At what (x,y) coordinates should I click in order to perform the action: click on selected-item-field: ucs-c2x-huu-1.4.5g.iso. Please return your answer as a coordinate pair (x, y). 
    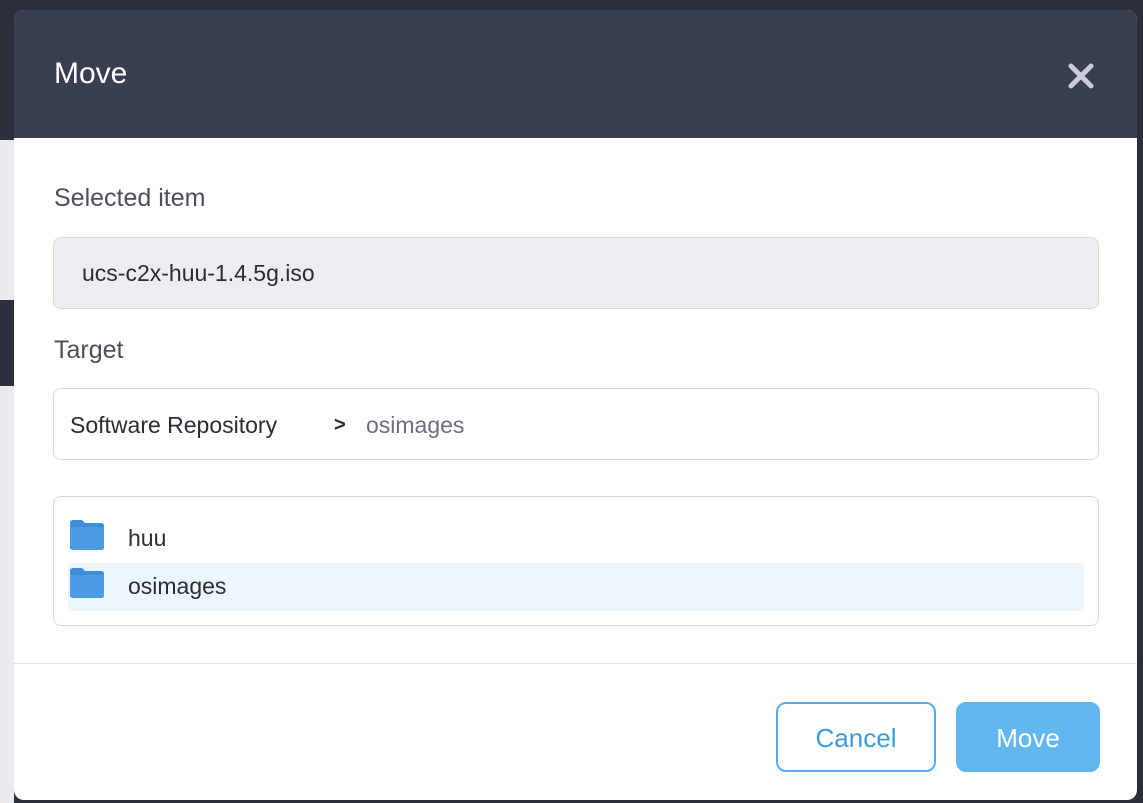
    Looking at the image, I should click on (576, 273).